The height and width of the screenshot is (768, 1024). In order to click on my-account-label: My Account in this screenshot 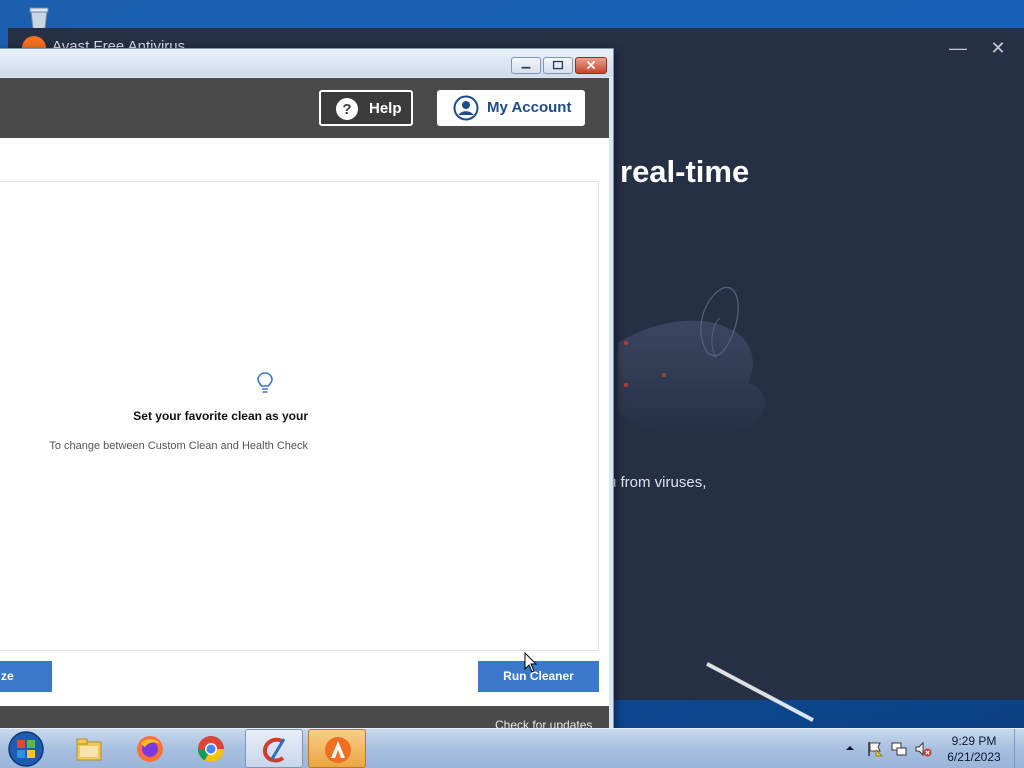, I will do `click(529, 107)`.